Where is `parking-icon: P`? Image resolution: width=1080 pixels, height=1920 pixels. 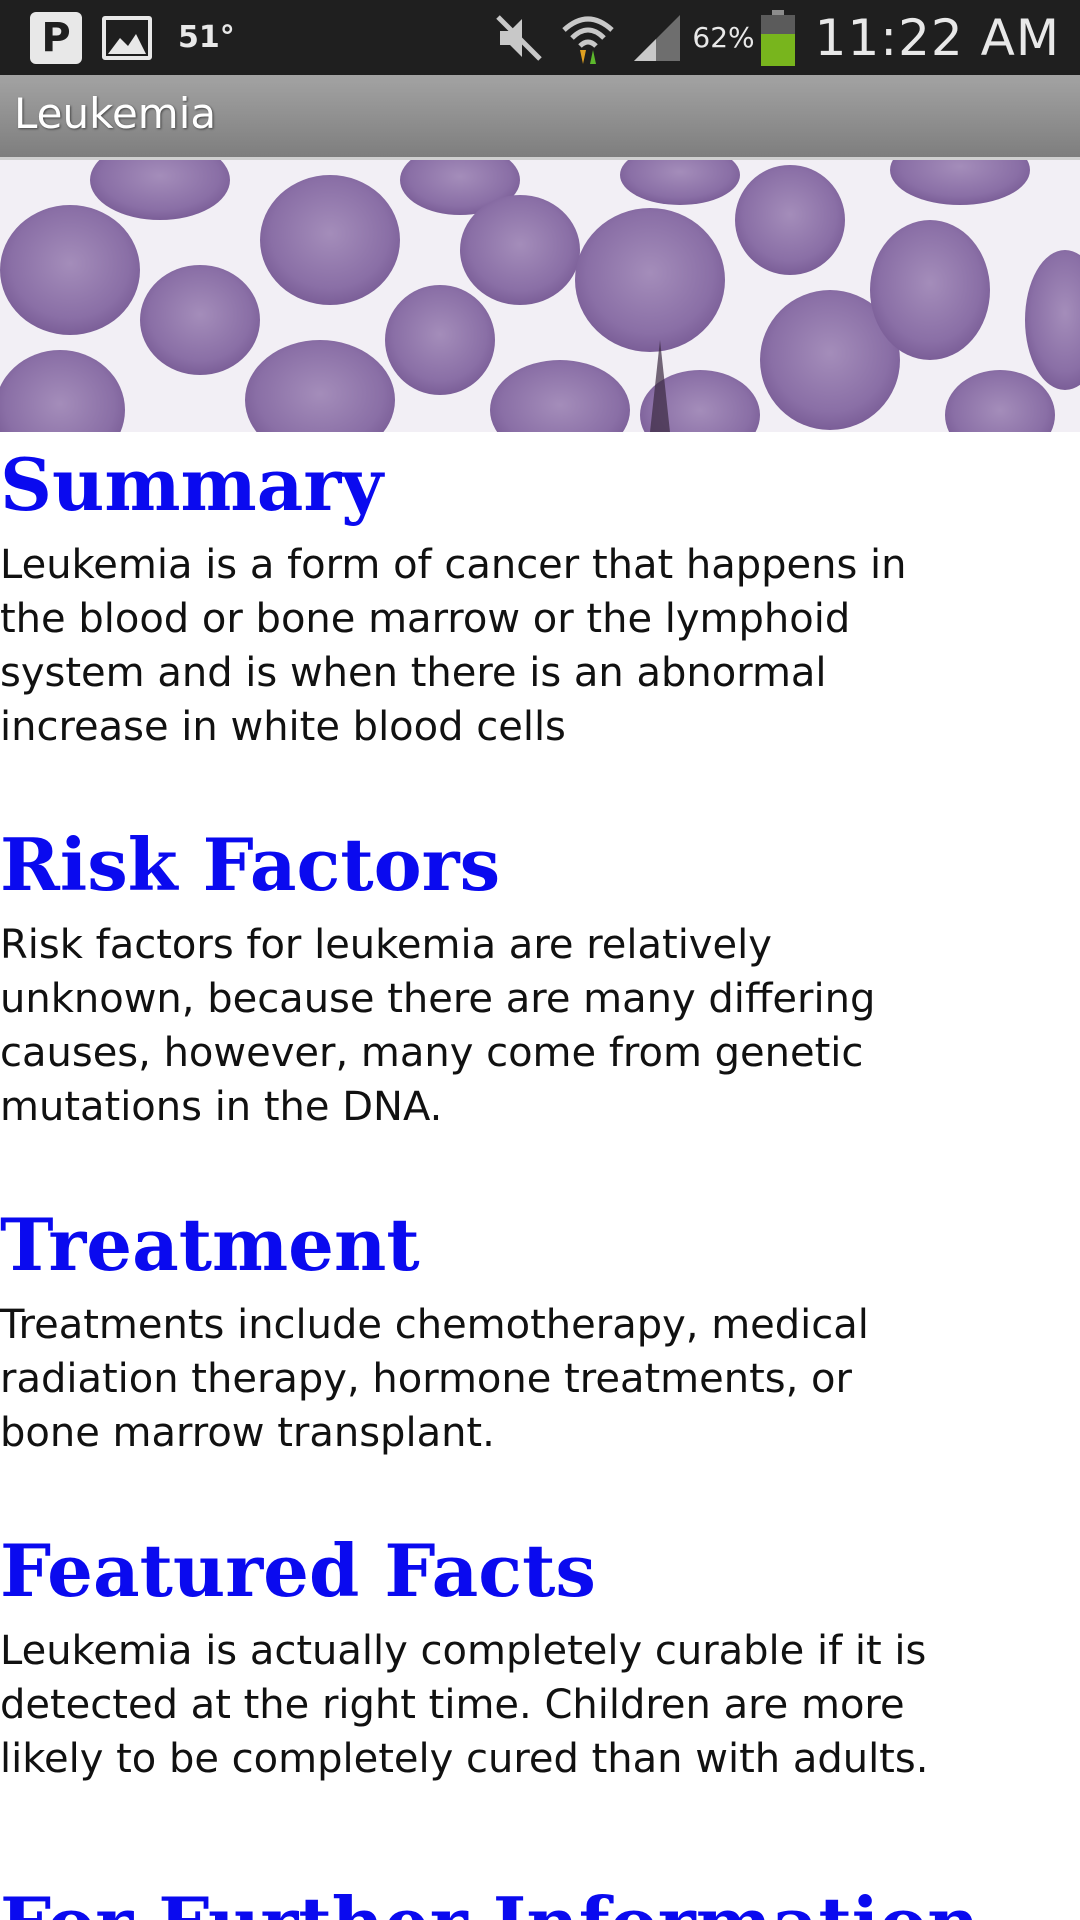 parking-icon: P is located at coordinates (56, 37).